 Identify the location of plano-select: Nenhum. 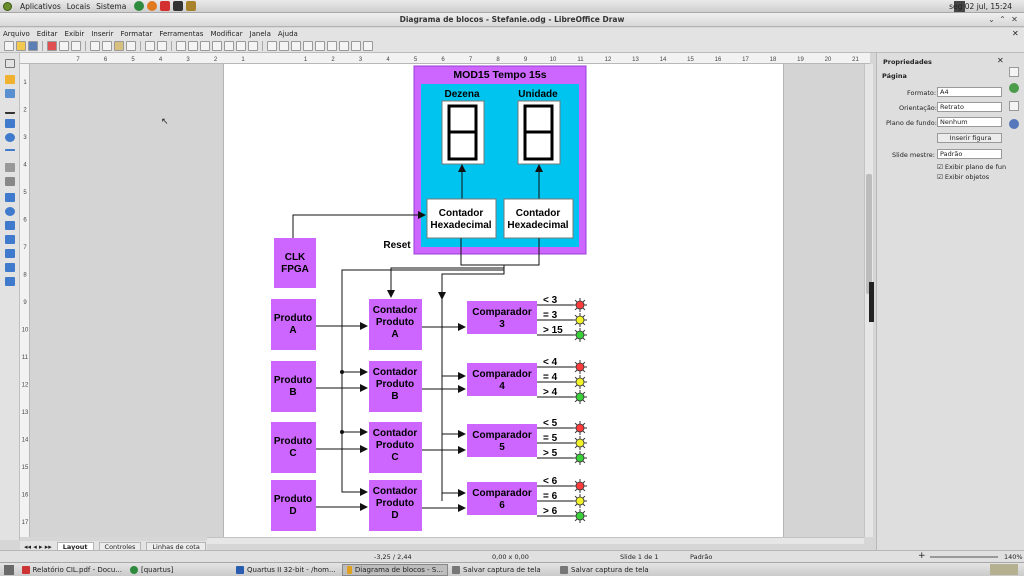
(969, 122).